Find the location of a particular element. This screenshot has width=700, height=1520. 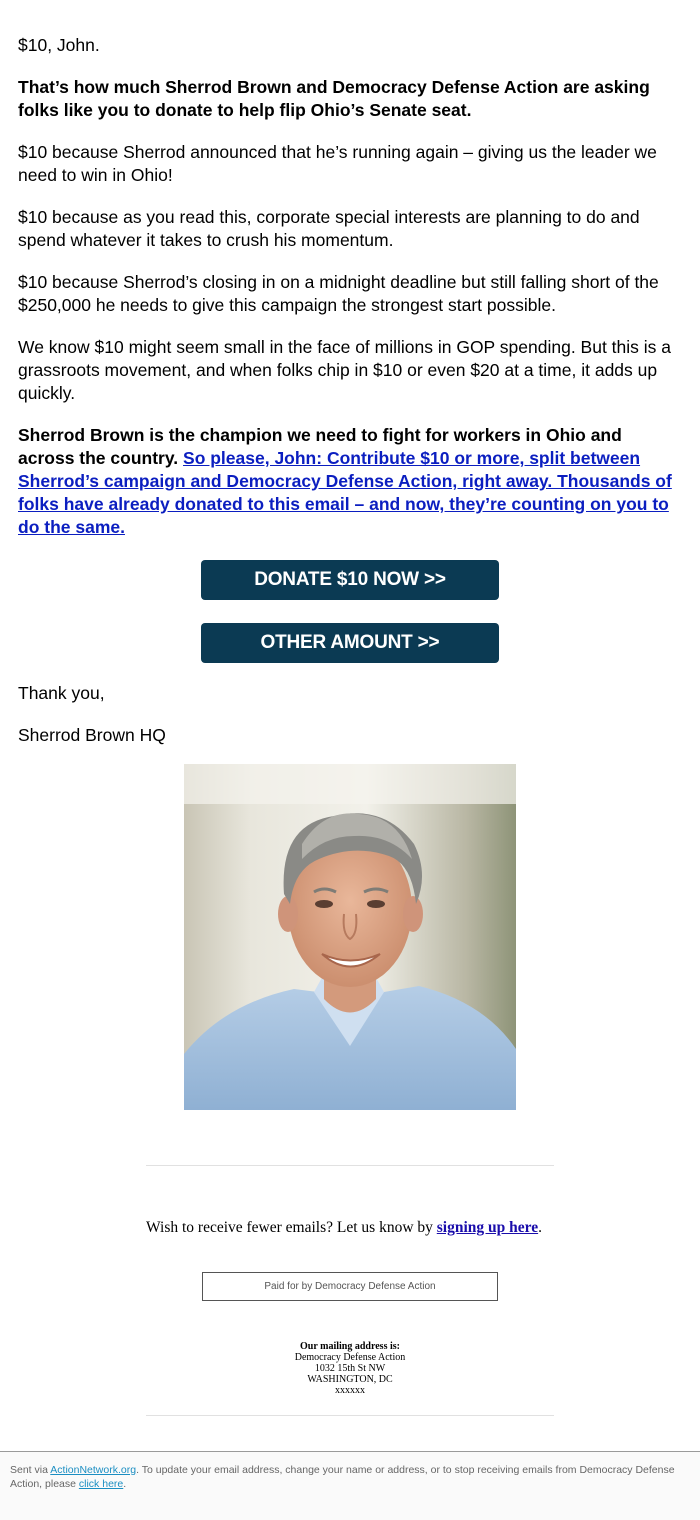

divider-bottom is located at coordinates (350, 1415).